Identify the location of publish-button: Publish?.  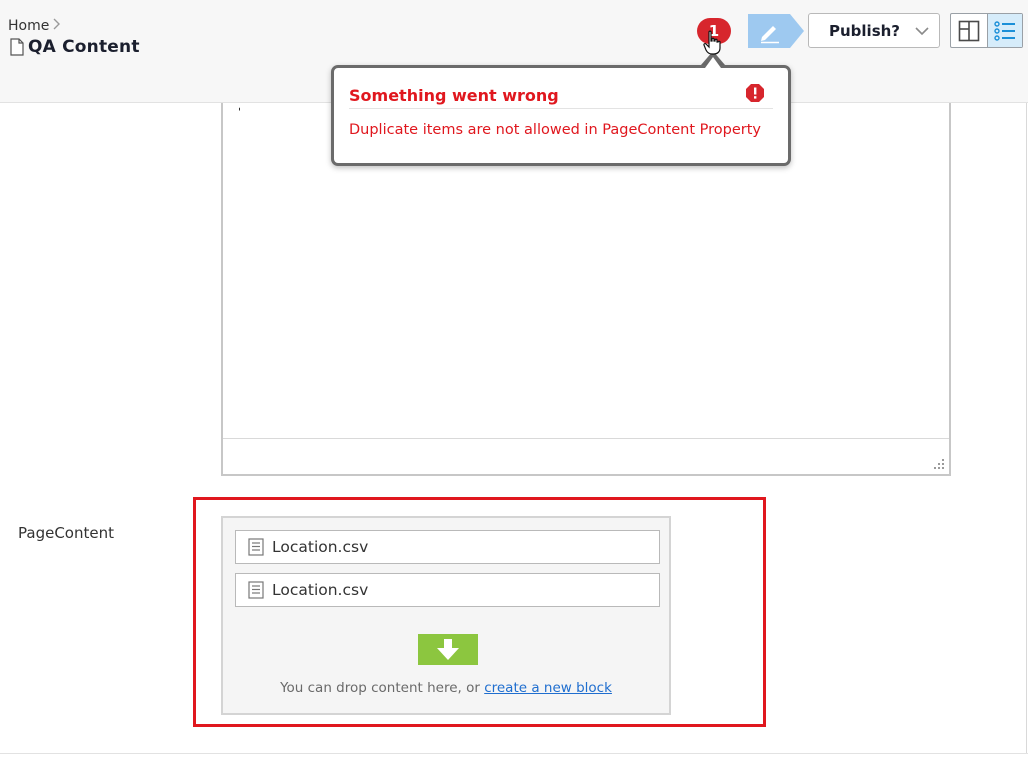
(874, 30).